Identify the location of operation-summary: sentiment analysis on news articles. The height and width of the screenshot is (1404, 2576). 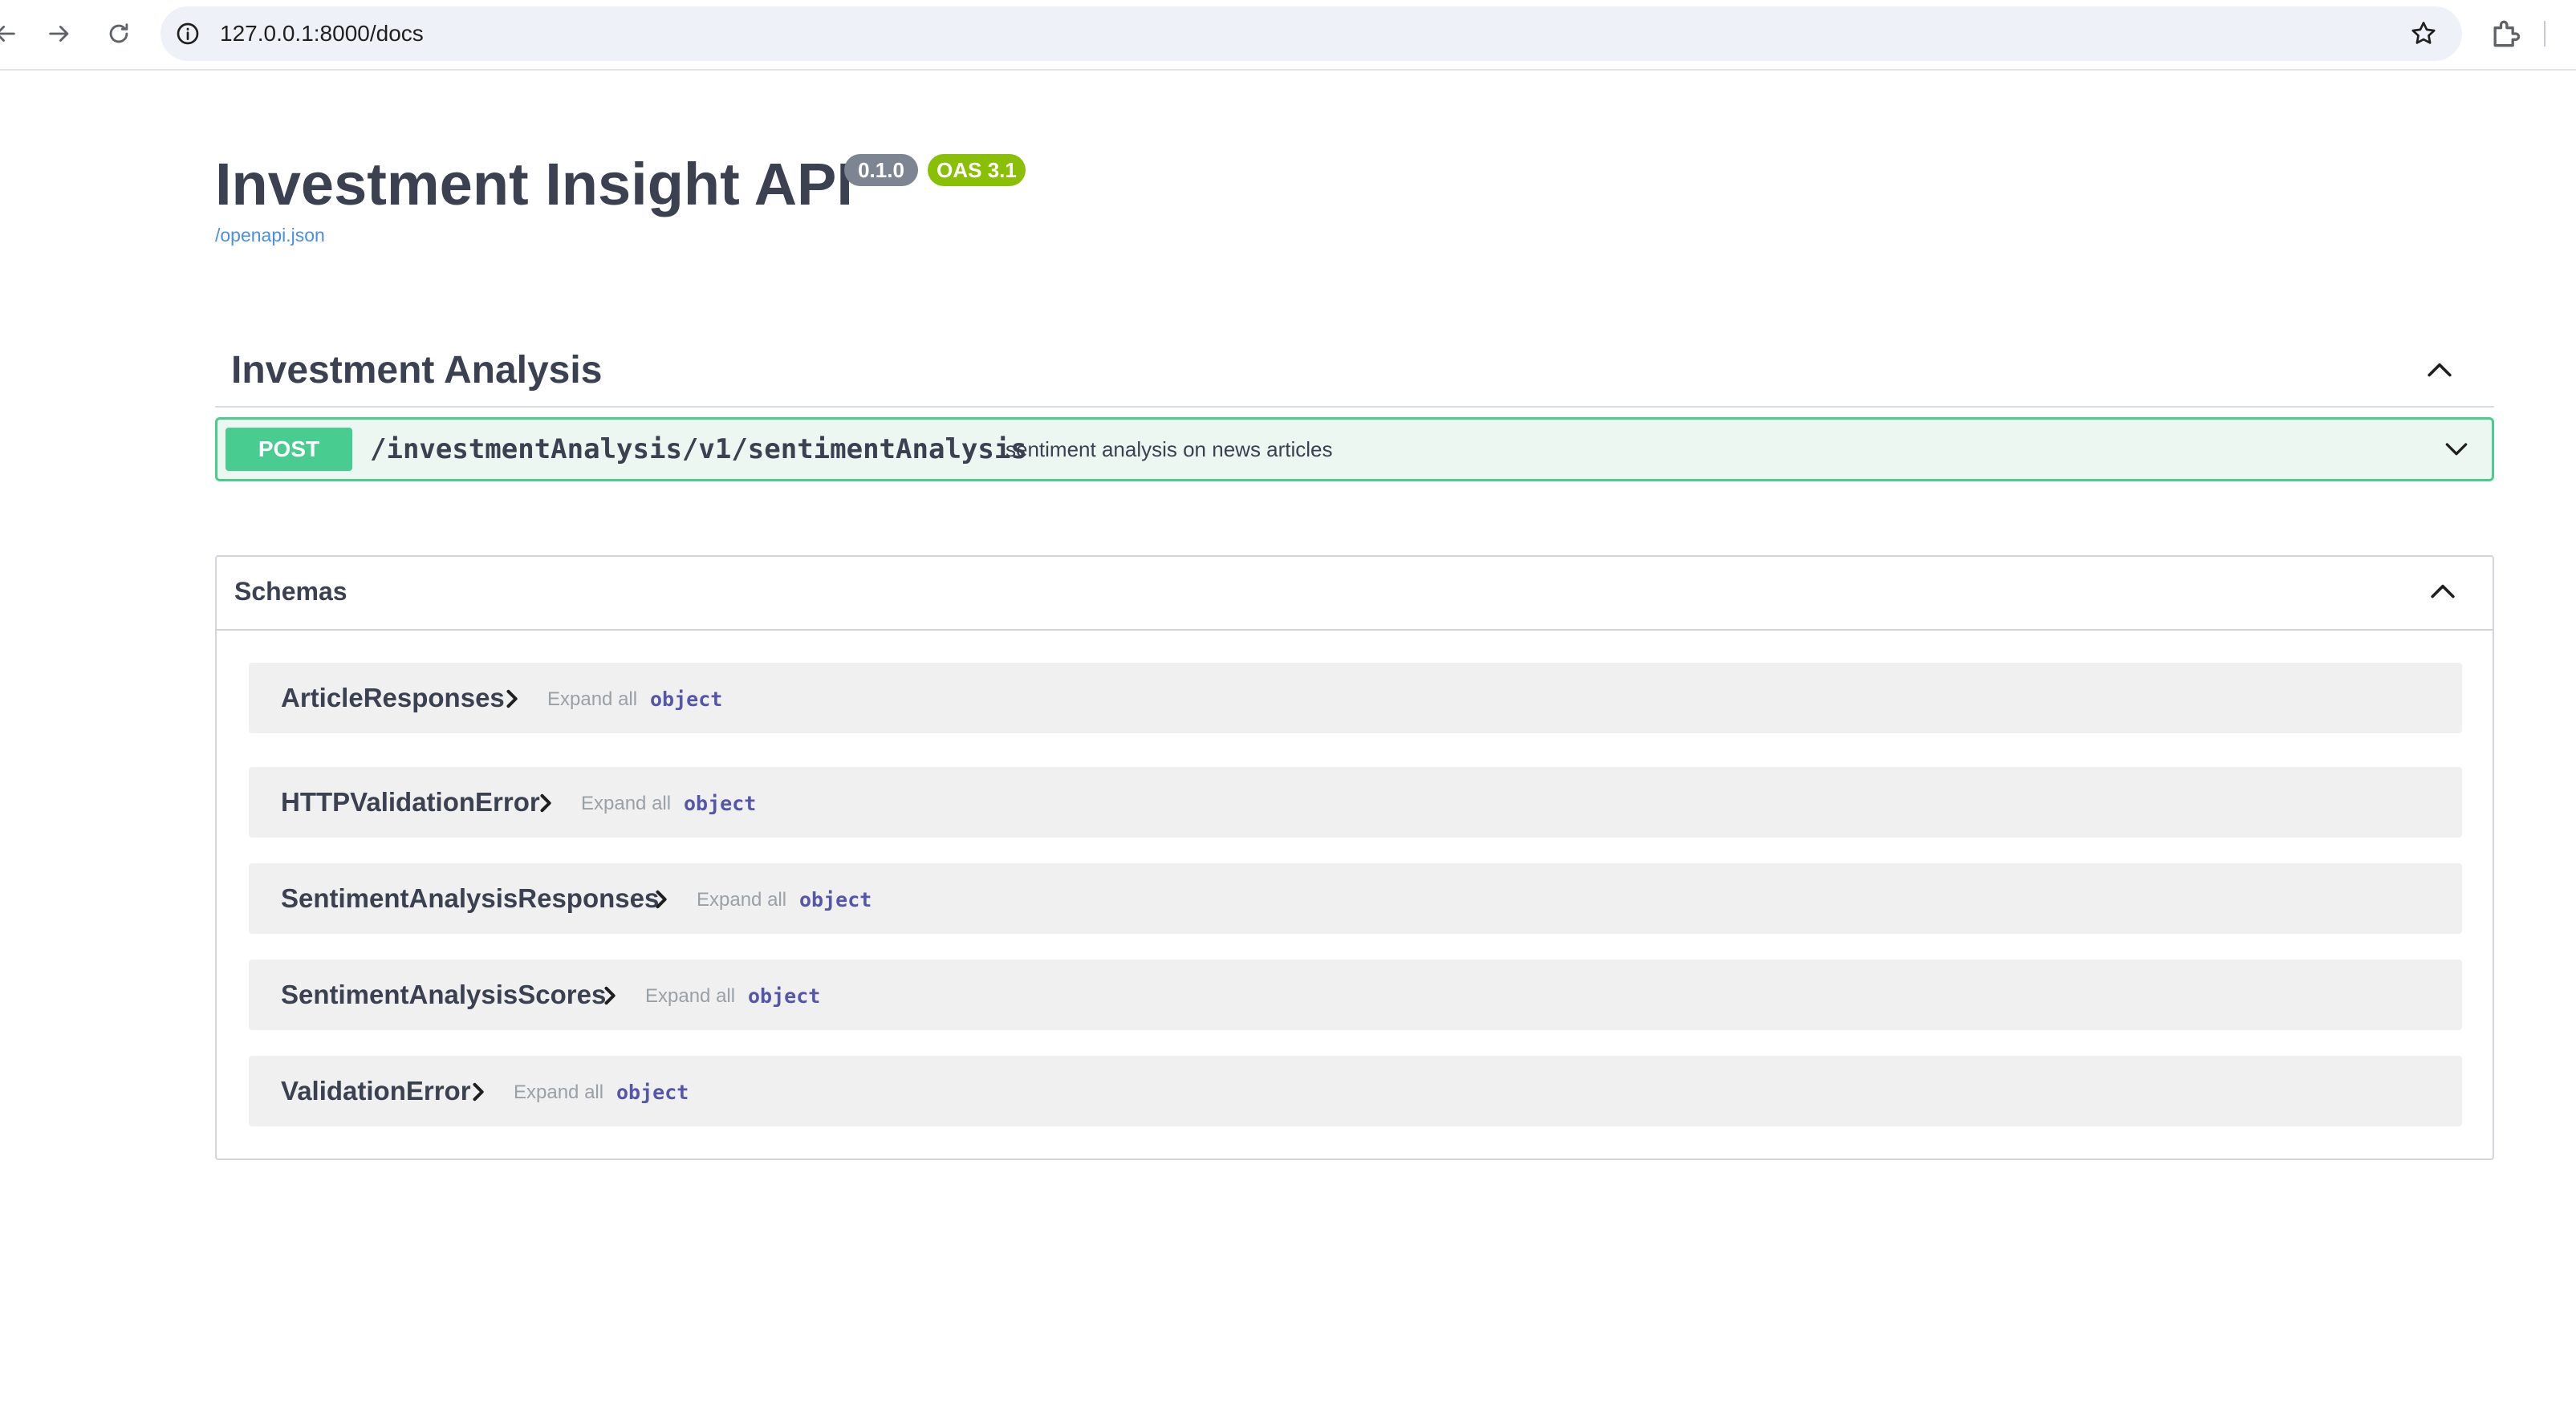
(1169, 449).